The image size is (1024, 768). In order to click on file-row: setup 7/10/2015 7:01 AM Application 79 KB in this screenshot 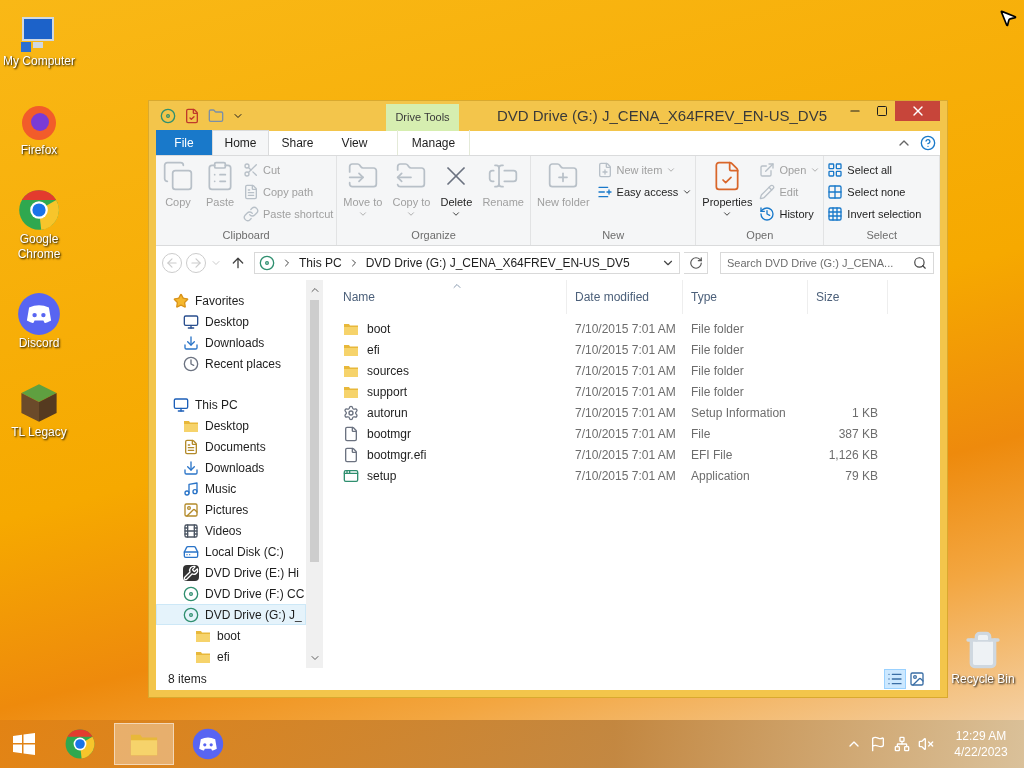, I will do `click(637, 475)`.